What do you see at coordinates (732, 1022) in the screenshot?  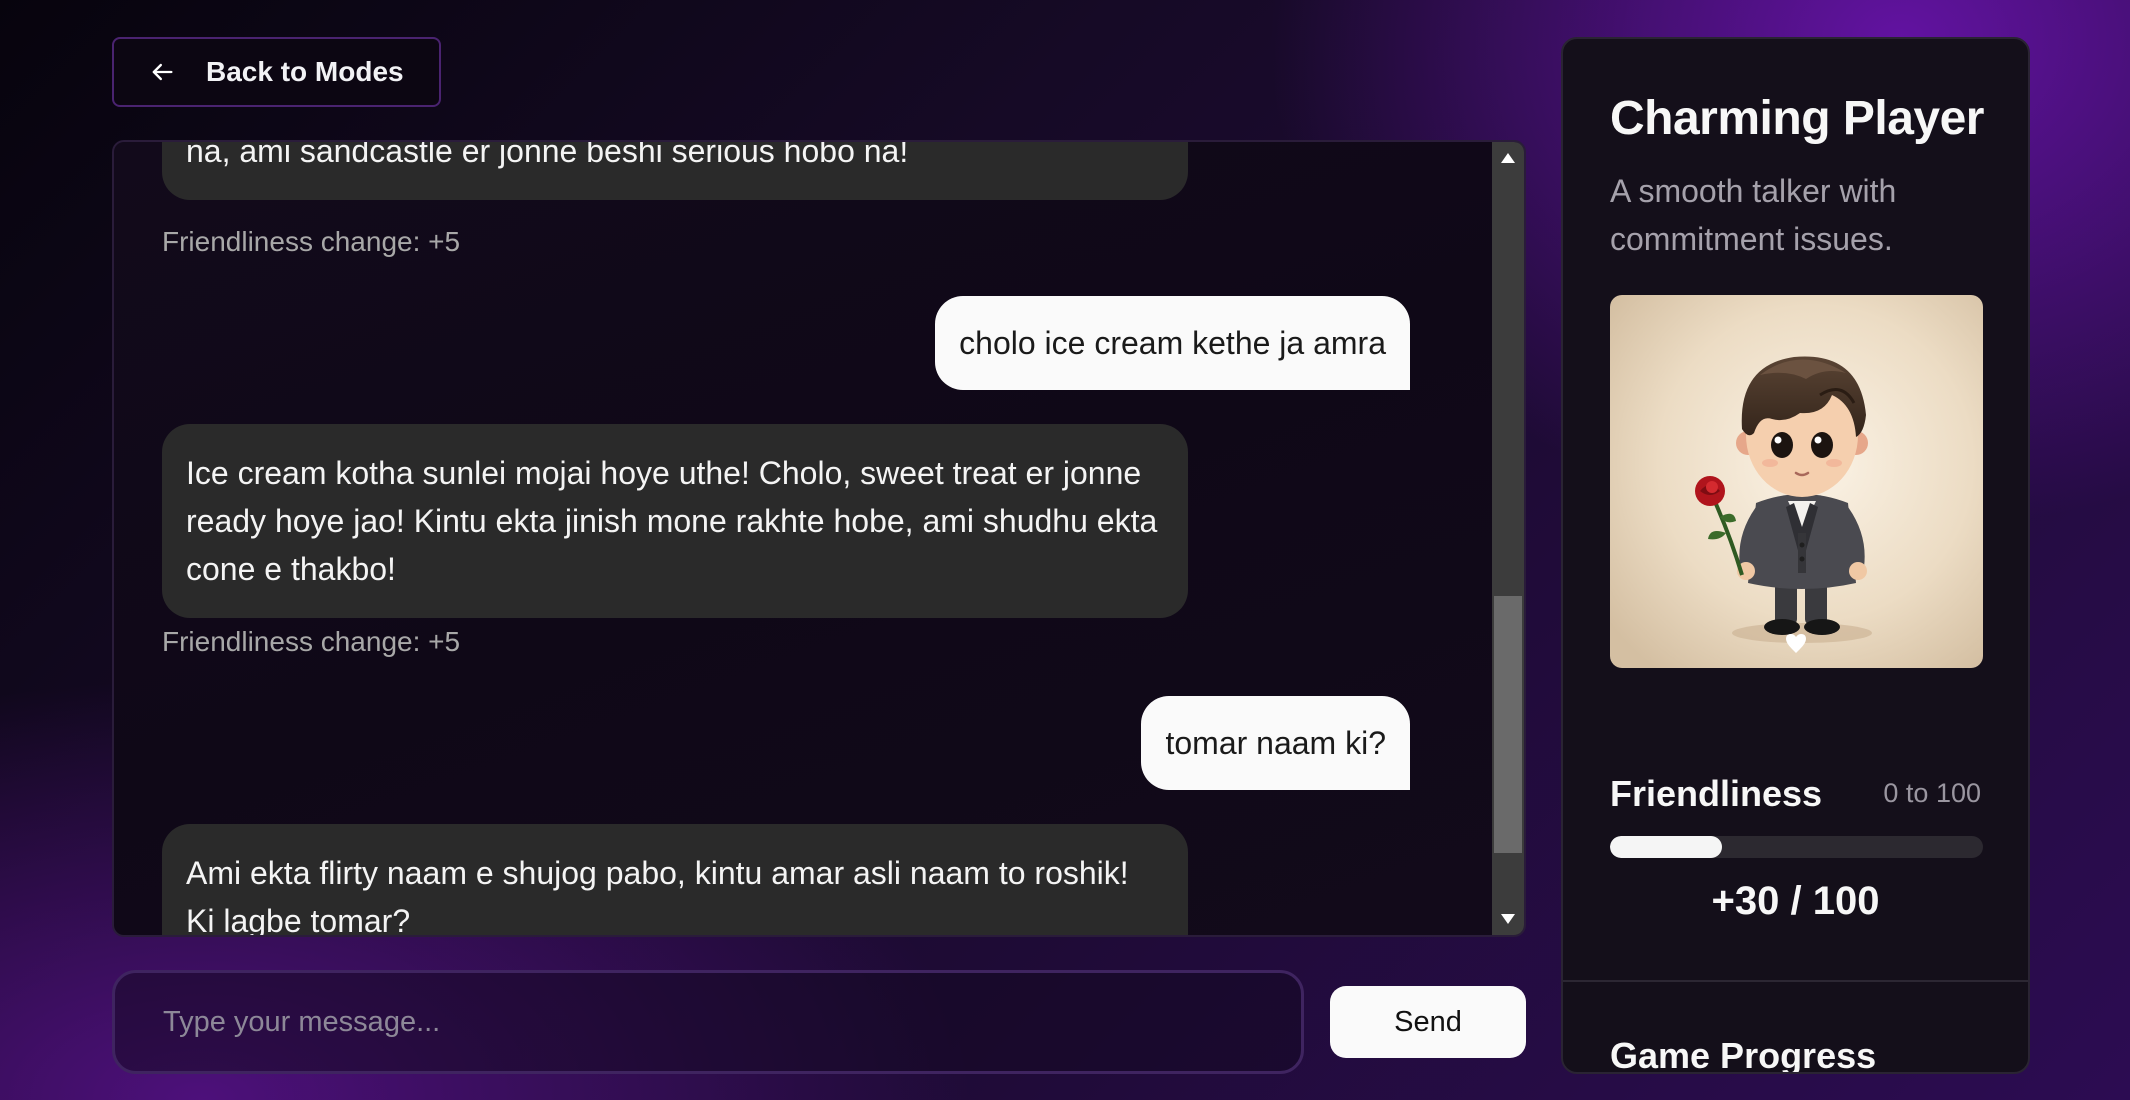 I see `message-input` at bounding box center [732, 1022].